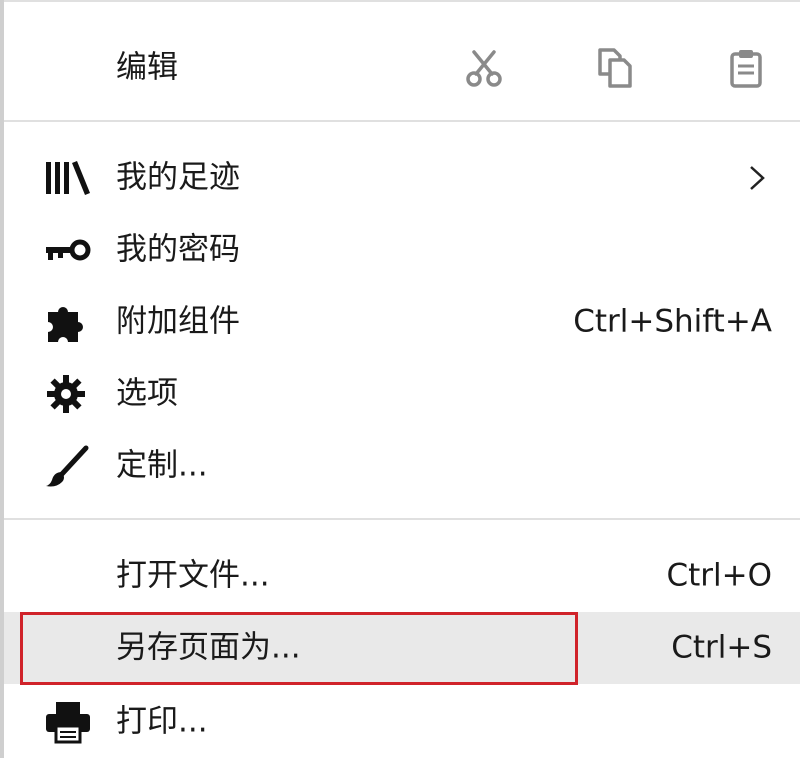  I want to click on menu-item-passwords: 我的密码, so click(402, 250).